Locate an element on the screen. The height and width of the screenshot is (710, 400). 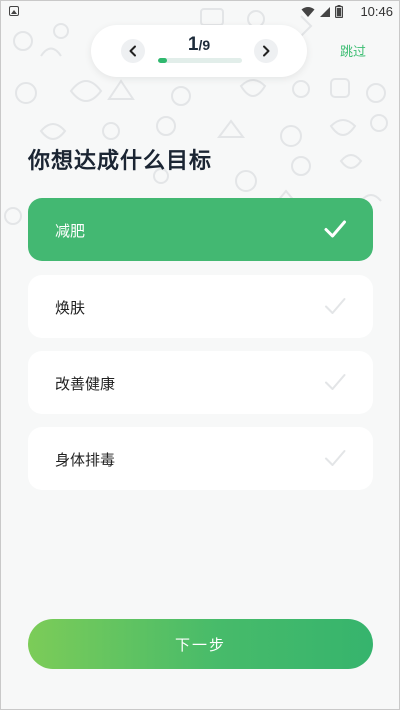
option-label: 减肥 is located at coordinates (70, 231).